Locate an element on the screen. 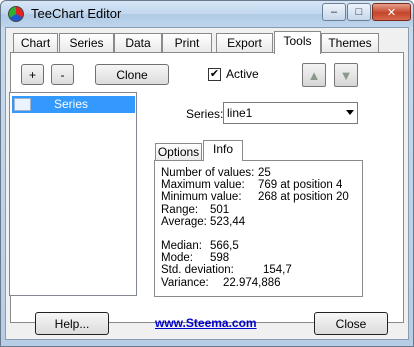 The height and width of the screenshot is (347, 414). stat-range: Range: 501 is located at coordinates (195, 209).